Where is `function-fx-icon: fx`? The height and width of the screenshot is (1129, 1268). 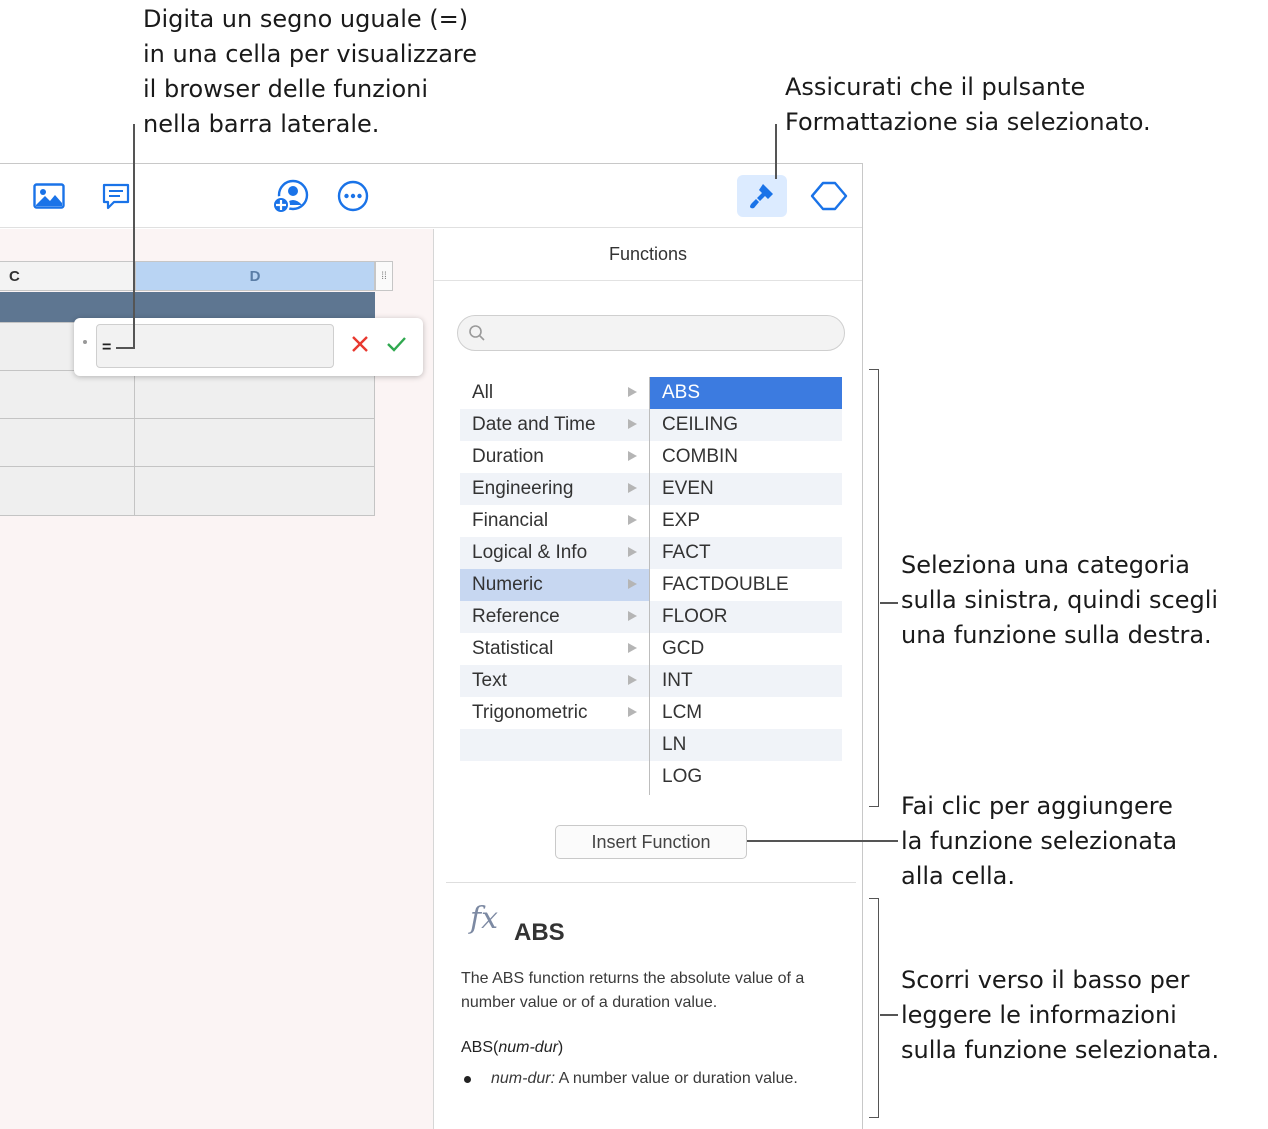 function-fx-icon: fx is located at coordinates (484, 918).